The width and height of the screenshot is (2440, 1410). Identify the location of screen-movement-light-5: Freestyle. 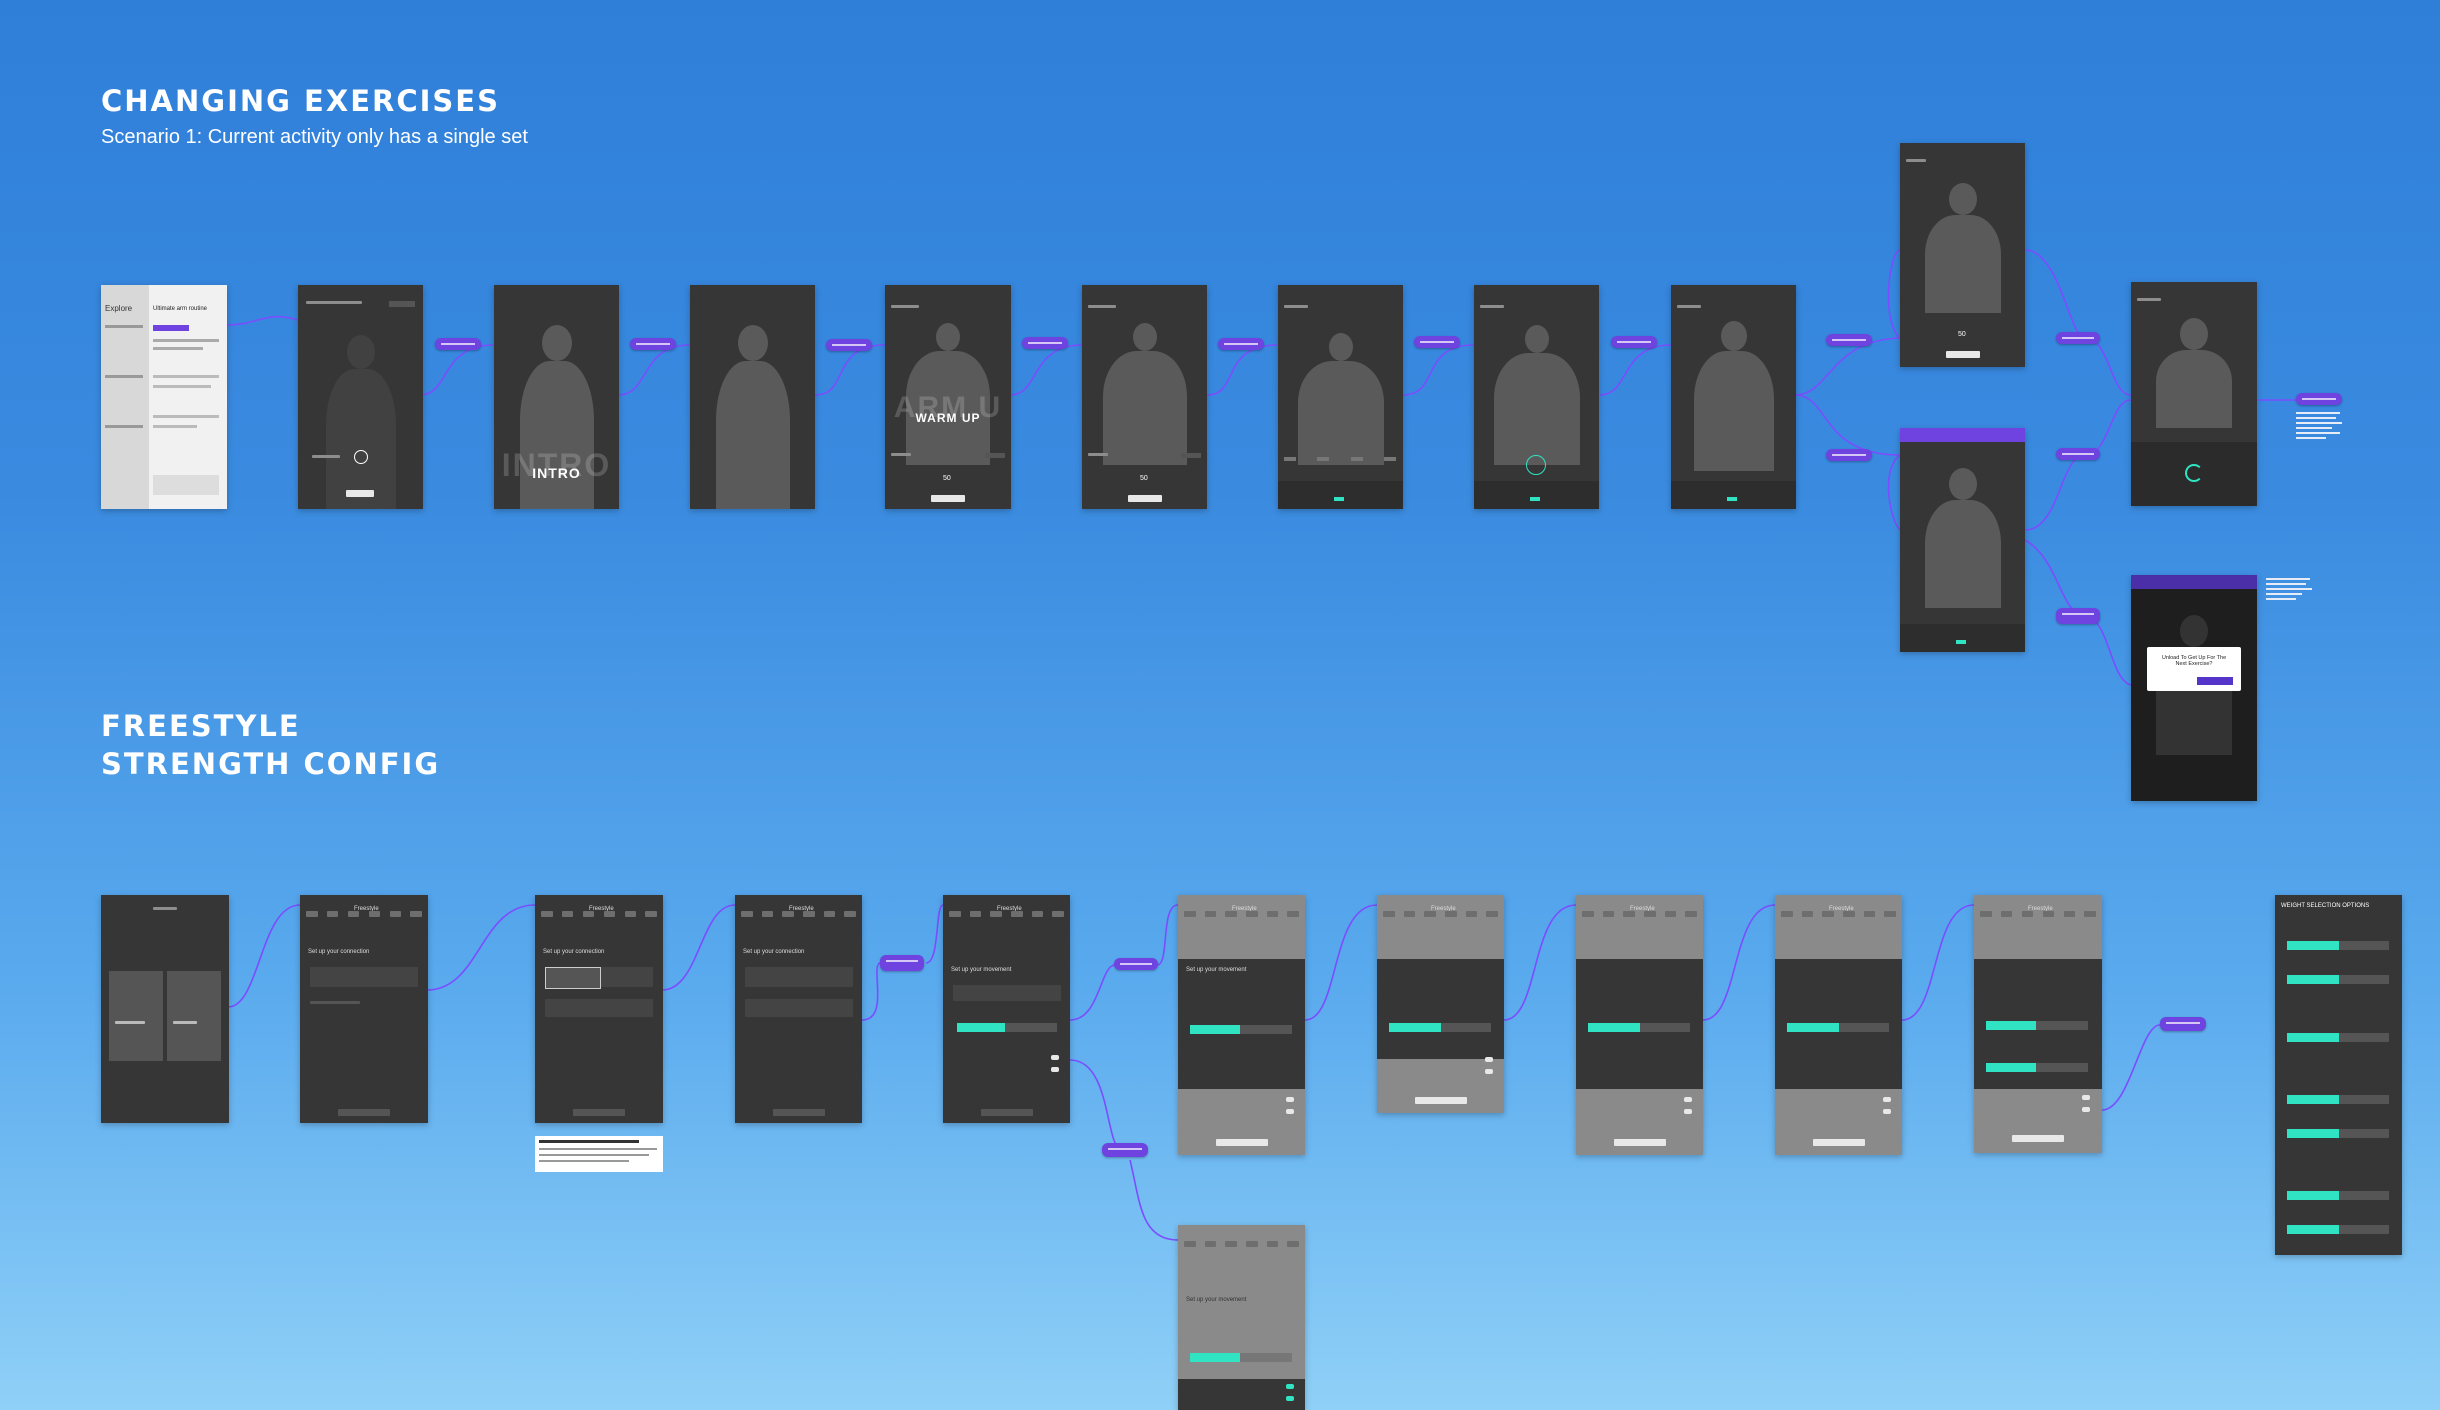
(2038, 1024).